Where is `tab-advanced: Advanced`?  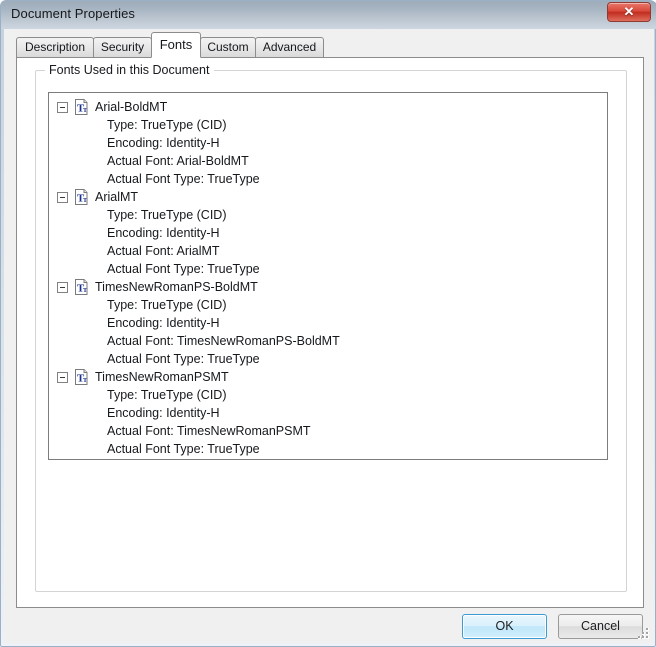 tab-advanced: Advanced is located at coordinates (289, 47).